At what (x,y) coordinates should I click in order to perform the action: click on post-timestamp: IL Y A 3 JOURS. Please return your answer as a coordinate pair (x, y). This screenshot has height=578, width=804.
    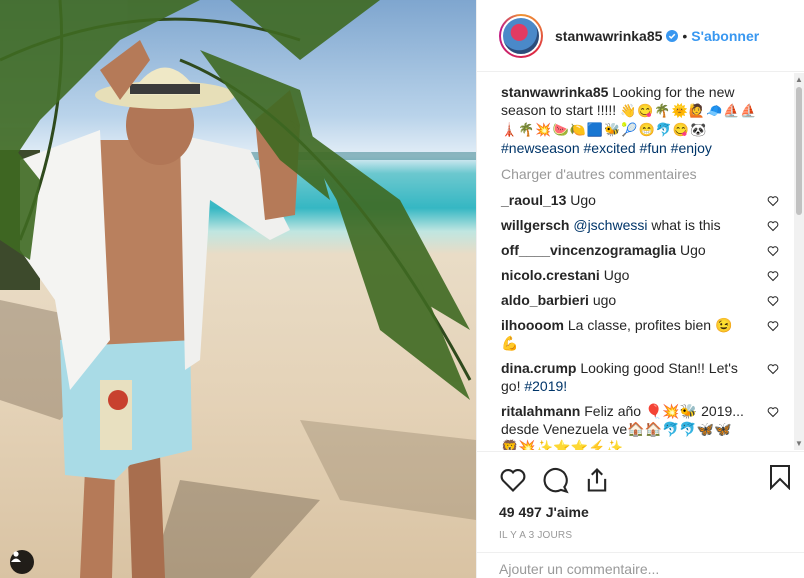
    Looking at the image, I should click on (651, 535).